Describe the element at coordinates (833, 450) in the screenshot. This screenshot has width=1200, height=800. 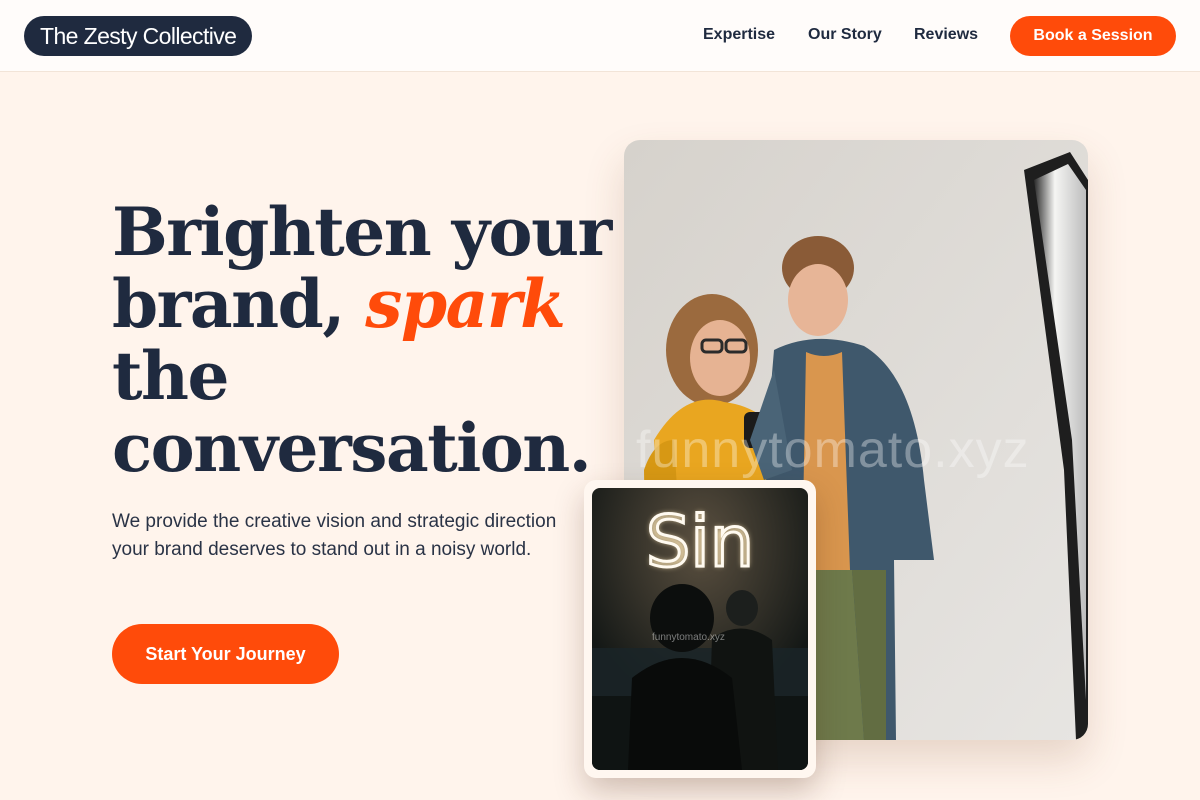
I see `watermark-main: funnytomato.xyz` at that location.